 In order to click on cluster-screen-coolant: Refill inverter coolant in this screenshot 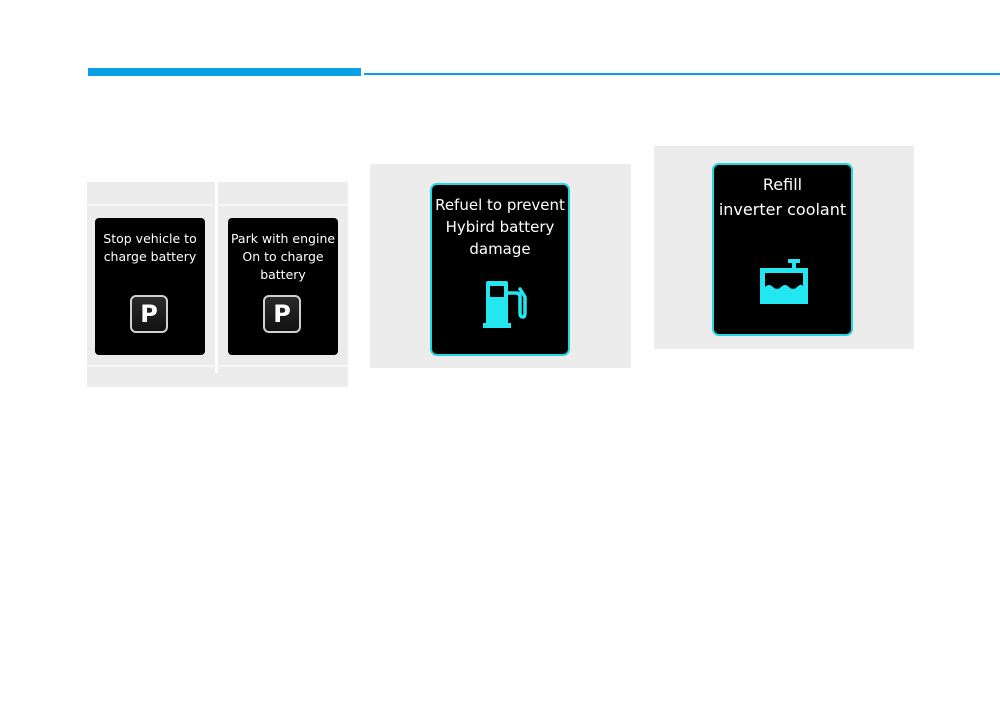, I will do `click(782, 249)`.